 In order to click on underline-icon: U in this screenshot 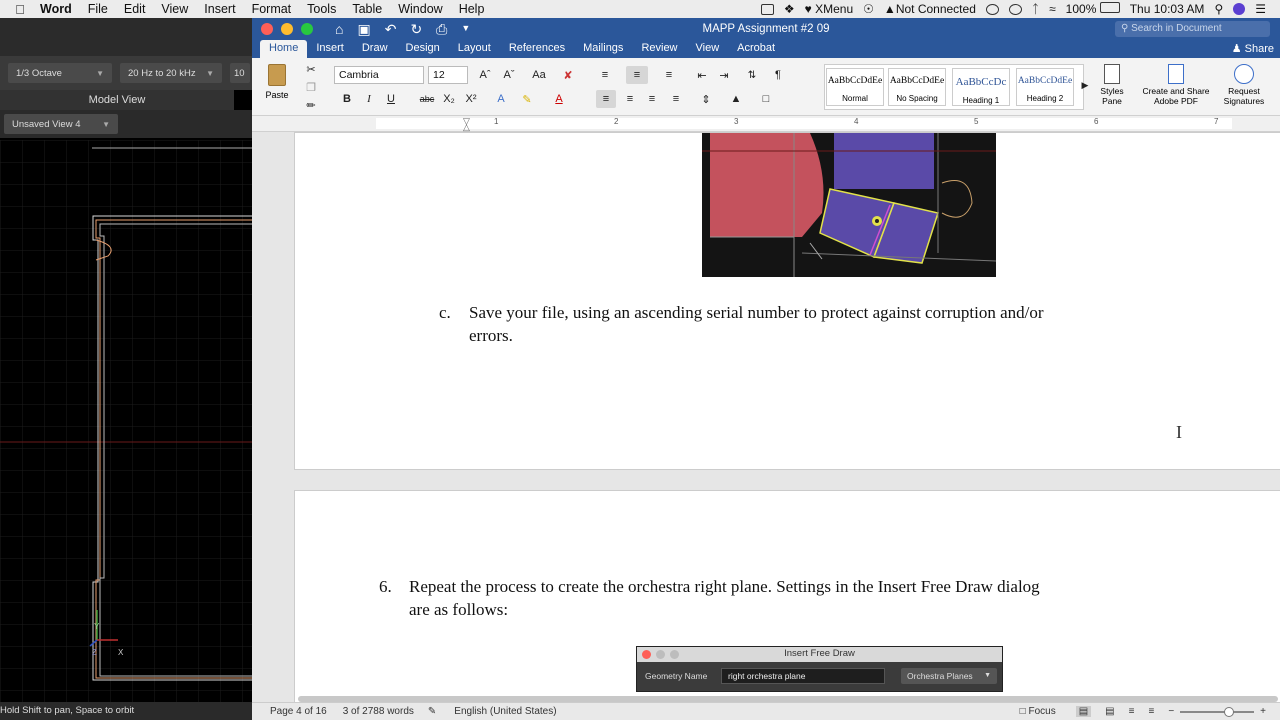, I will do `click(391, 99)`.